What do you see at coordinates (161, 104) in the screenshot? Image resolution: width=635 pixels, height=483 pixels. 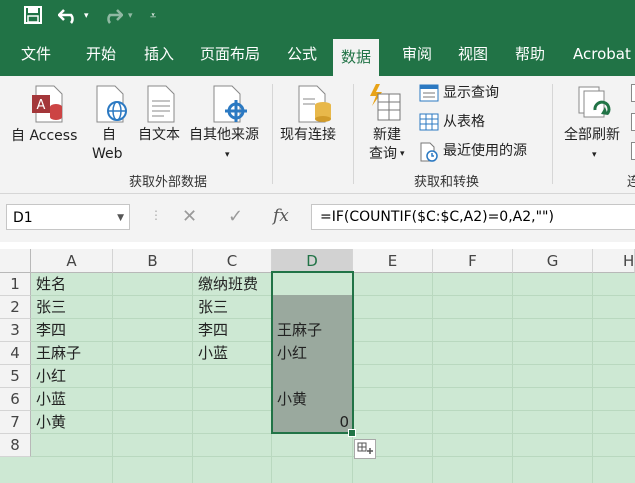 I see `text-file-icon` at bounding box center [161, 104].